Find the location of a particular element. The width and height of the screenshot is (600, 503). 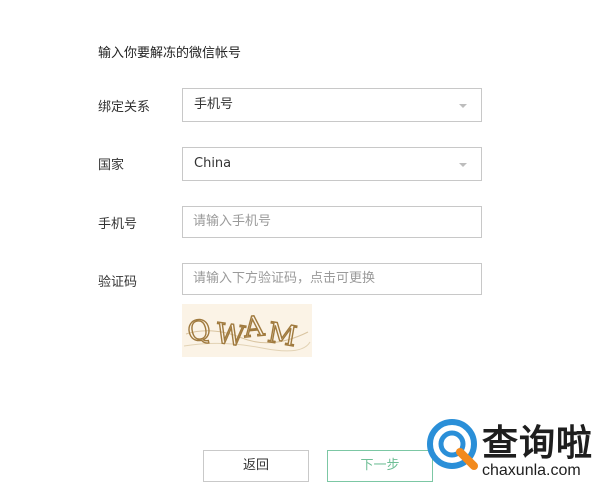

bind-relation-select: 手机号 is located at coordinates (332, 105).